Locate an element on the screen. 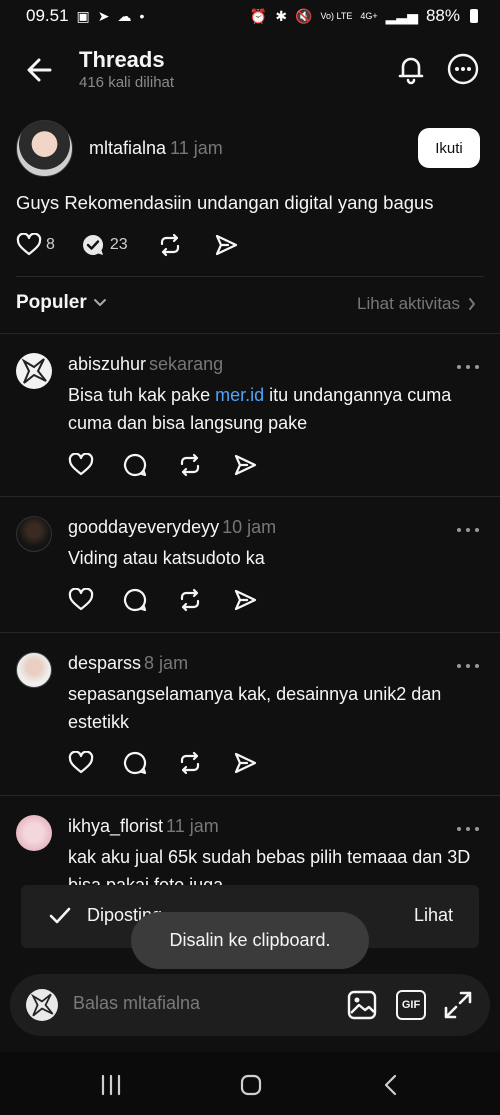  title-wrap: Threads 416 kali dilihat is located at coordinates (126, 69).